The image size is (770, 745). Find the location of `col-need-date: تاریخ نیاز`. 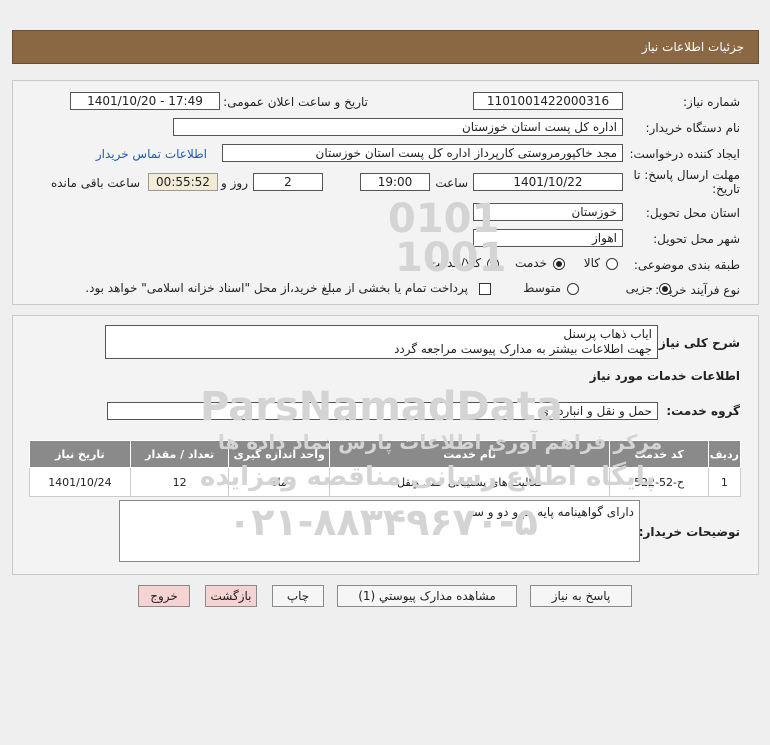

col-need-date: تاریخ نیاز is located at coordinates (80, 454).